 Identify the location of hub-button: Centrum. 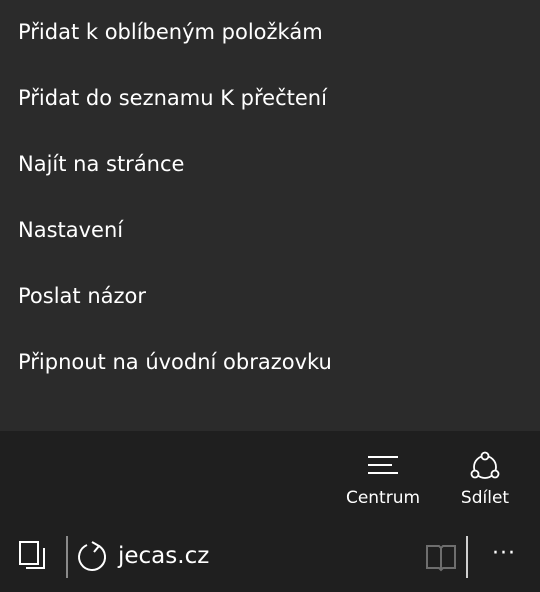
(383, 486).